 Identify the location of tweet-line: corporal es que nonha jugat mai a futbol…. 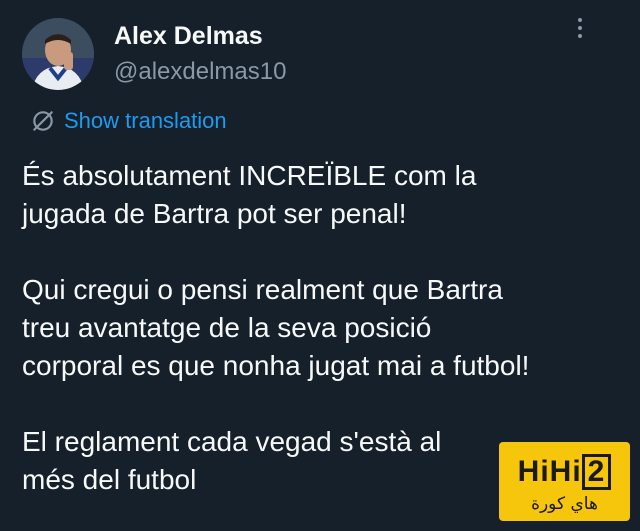
(276, 365).